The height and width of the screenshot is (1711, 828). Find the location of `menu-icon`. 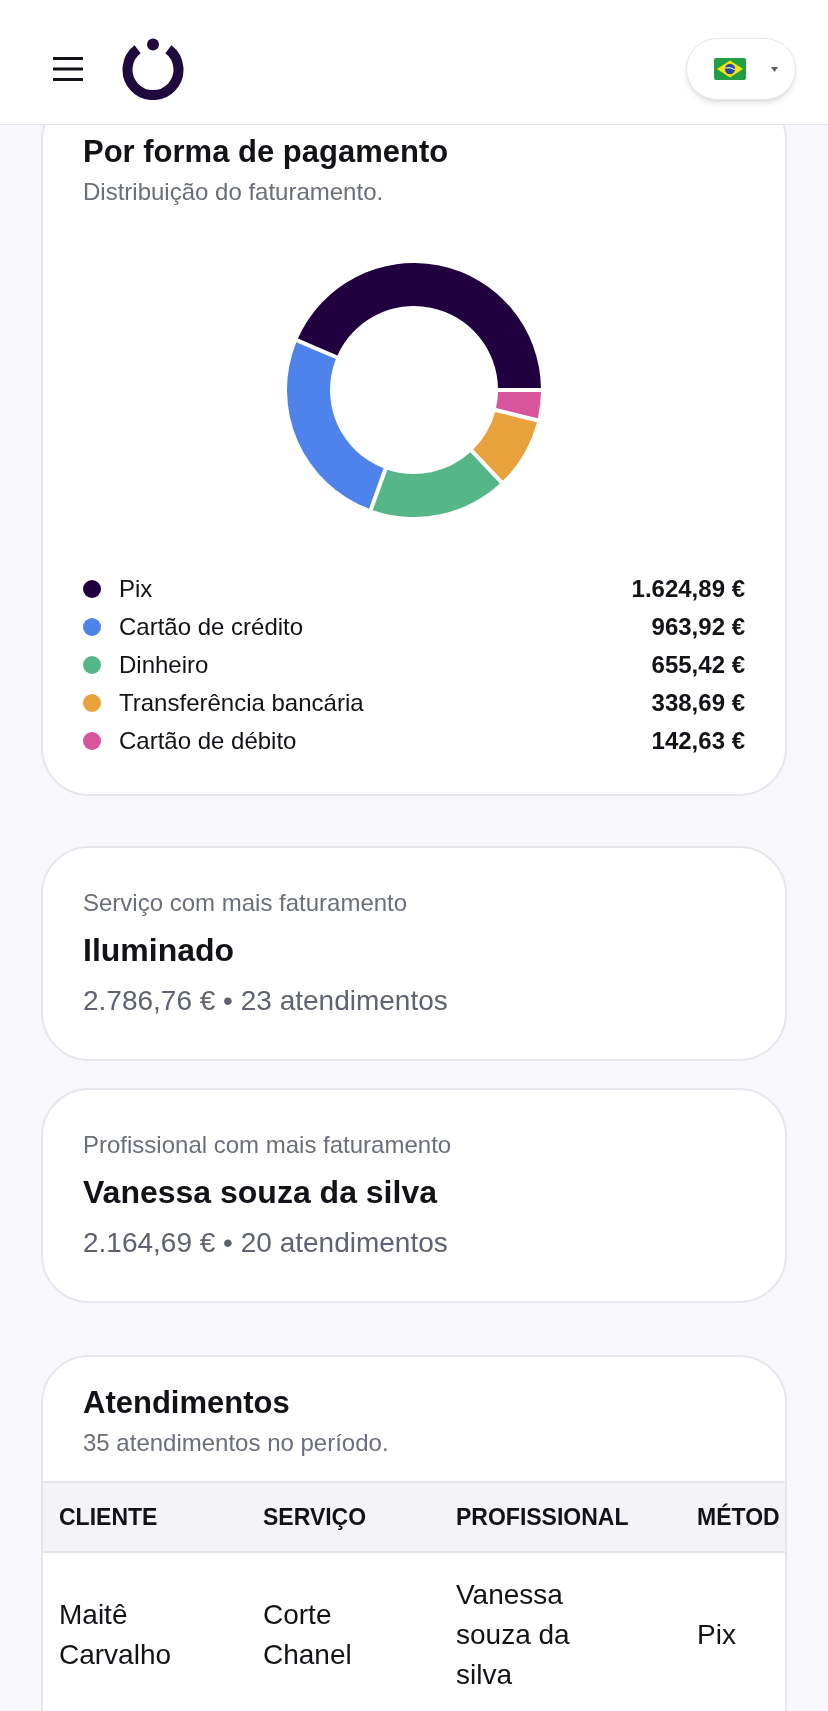

menu-icon is located at coordinates (68, 69).